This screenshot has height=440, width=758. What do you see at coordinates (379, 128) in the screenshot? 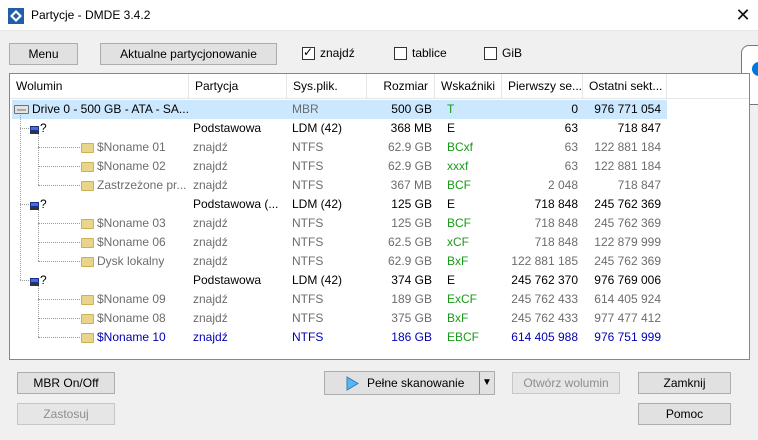
I see `partition-group-row: ? Podstawowa LDM (42) 368 MB E 63 718 847` at bounding box center [379, 128].